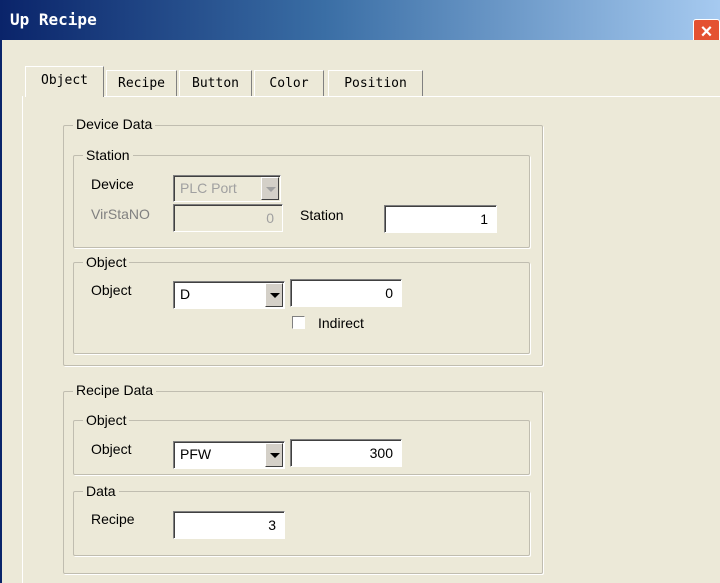  I want to click on tab-button-label: Button, so click(215, 83).